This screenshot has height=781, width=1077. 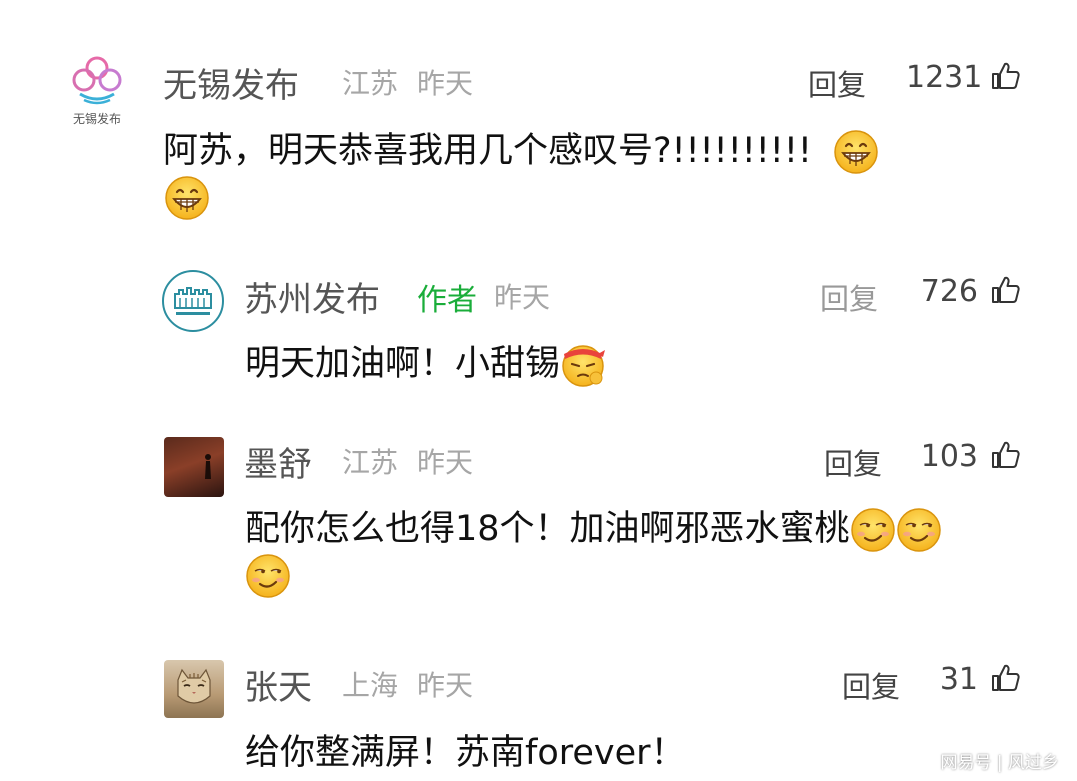 What do you see at coordinates (944, 77) in the screenshot?
I see `like-count: 1231` at bounding box center [944, 77].